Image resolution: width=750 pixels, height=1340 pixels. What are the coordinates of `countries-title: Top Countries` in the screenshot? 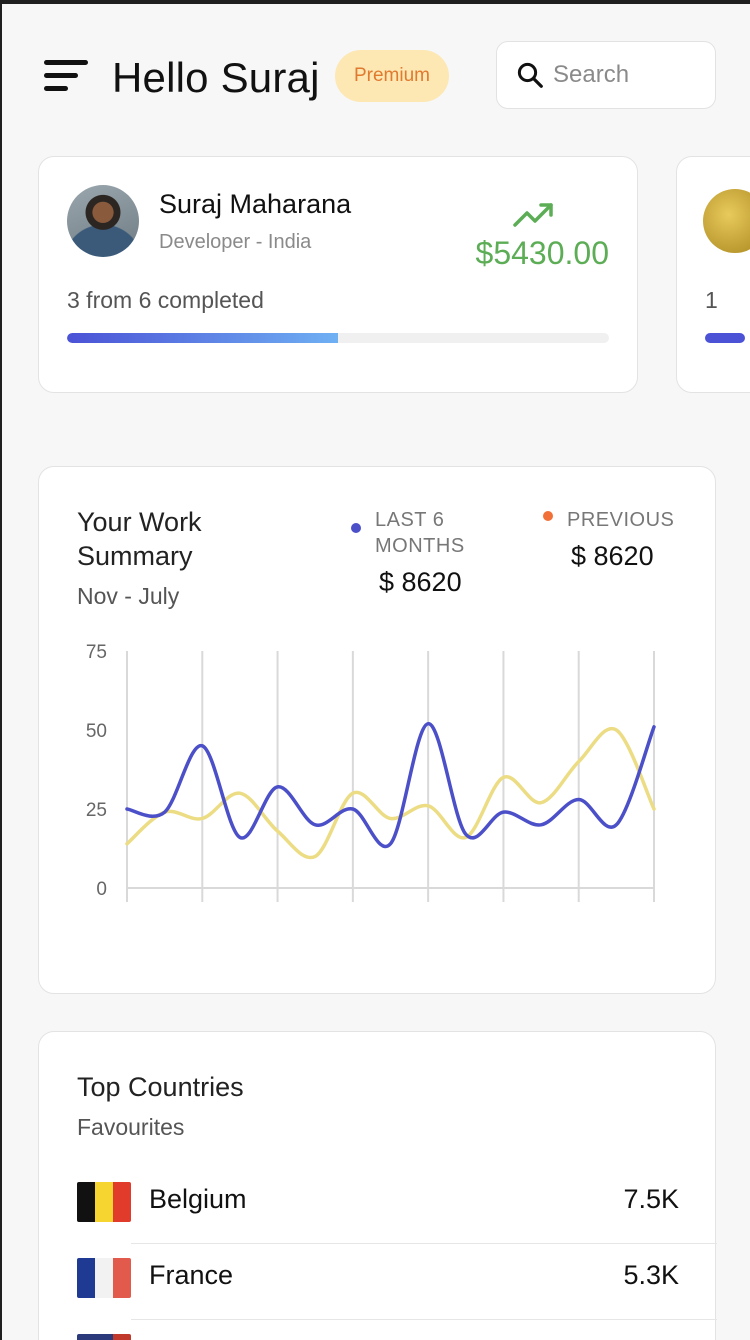 It's located at (160, 1087).